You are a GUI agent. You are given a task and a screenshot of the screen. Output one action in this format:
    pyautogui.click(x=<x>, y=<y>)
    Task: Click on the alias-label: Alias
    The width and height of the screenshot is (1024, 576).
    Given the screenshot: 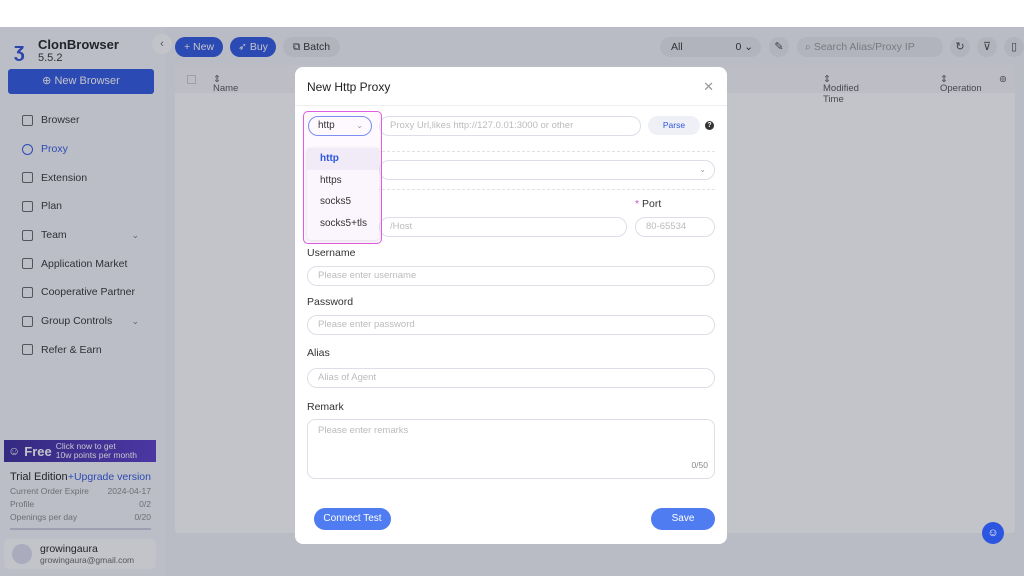 What is the action you would take?
    pyautogui.click(x=318, y=353)
    